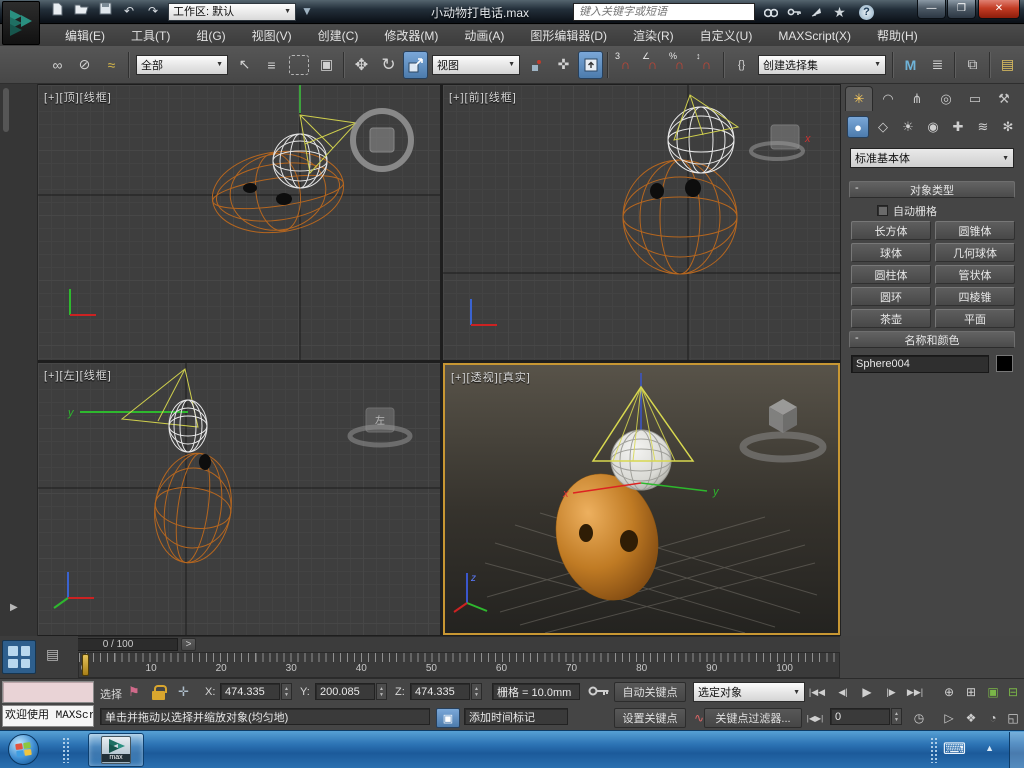 The width and height of the screenshot is (1024, 768). Describe the element at coordinates (411, 35) in the screenshot. I see `menu-item-modifiers: 修改器(M)` at that location.